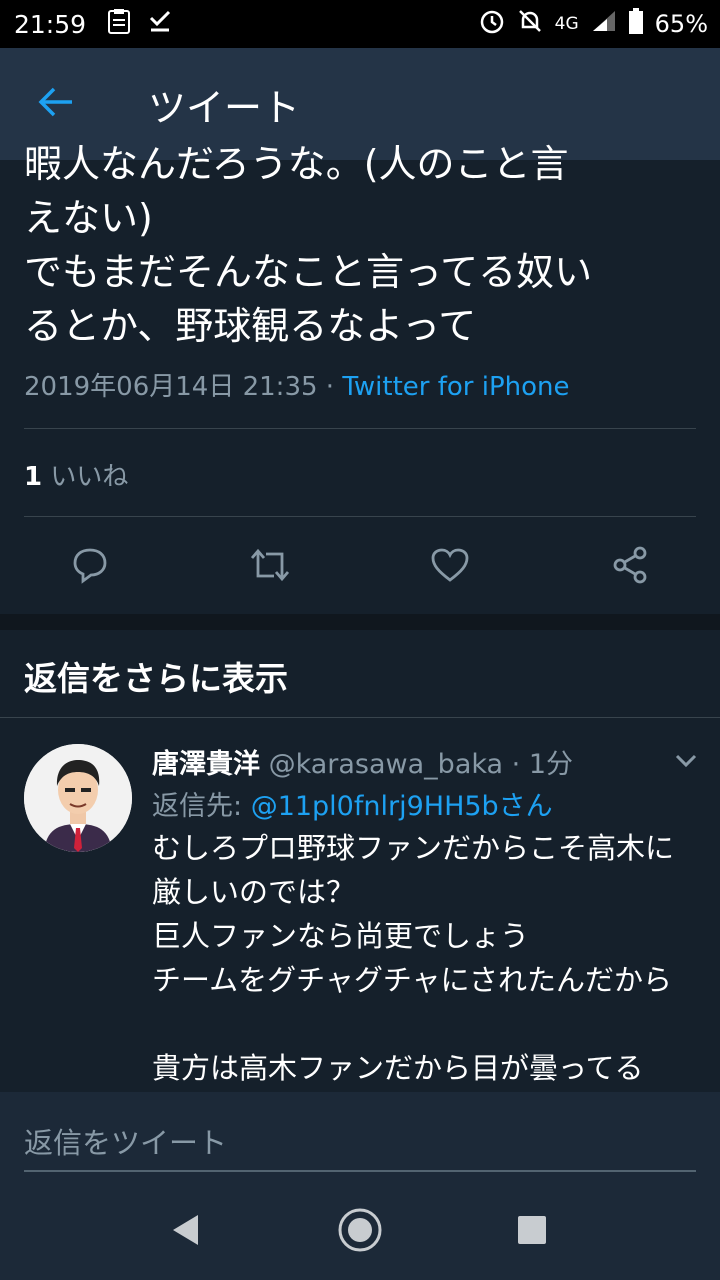 Image resolution: width=720 pixels, height=1280 pixels. I want to click on likes-number: 1, so click(33, 477).